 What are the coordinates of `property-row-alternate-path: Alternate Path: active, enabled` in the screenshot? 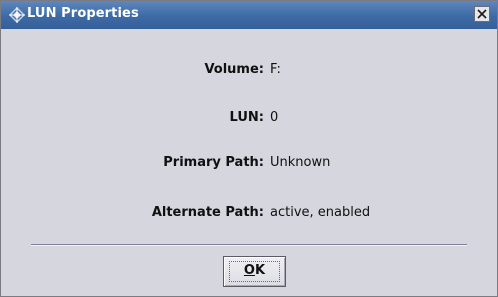 It's located at (249, 215).